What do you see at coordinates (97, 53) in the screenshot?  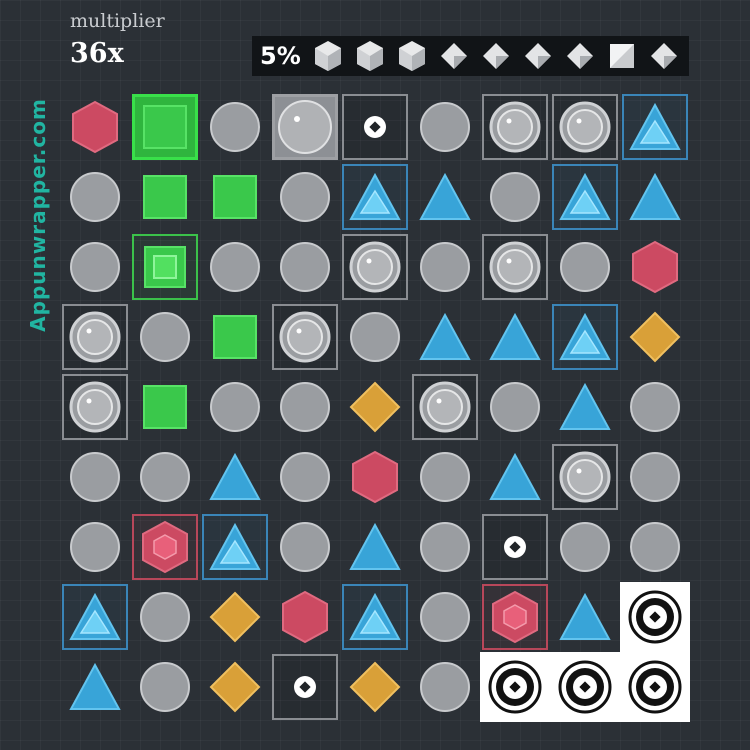 I see `multiplier-value: 36x` at bounding box center [97, 53].